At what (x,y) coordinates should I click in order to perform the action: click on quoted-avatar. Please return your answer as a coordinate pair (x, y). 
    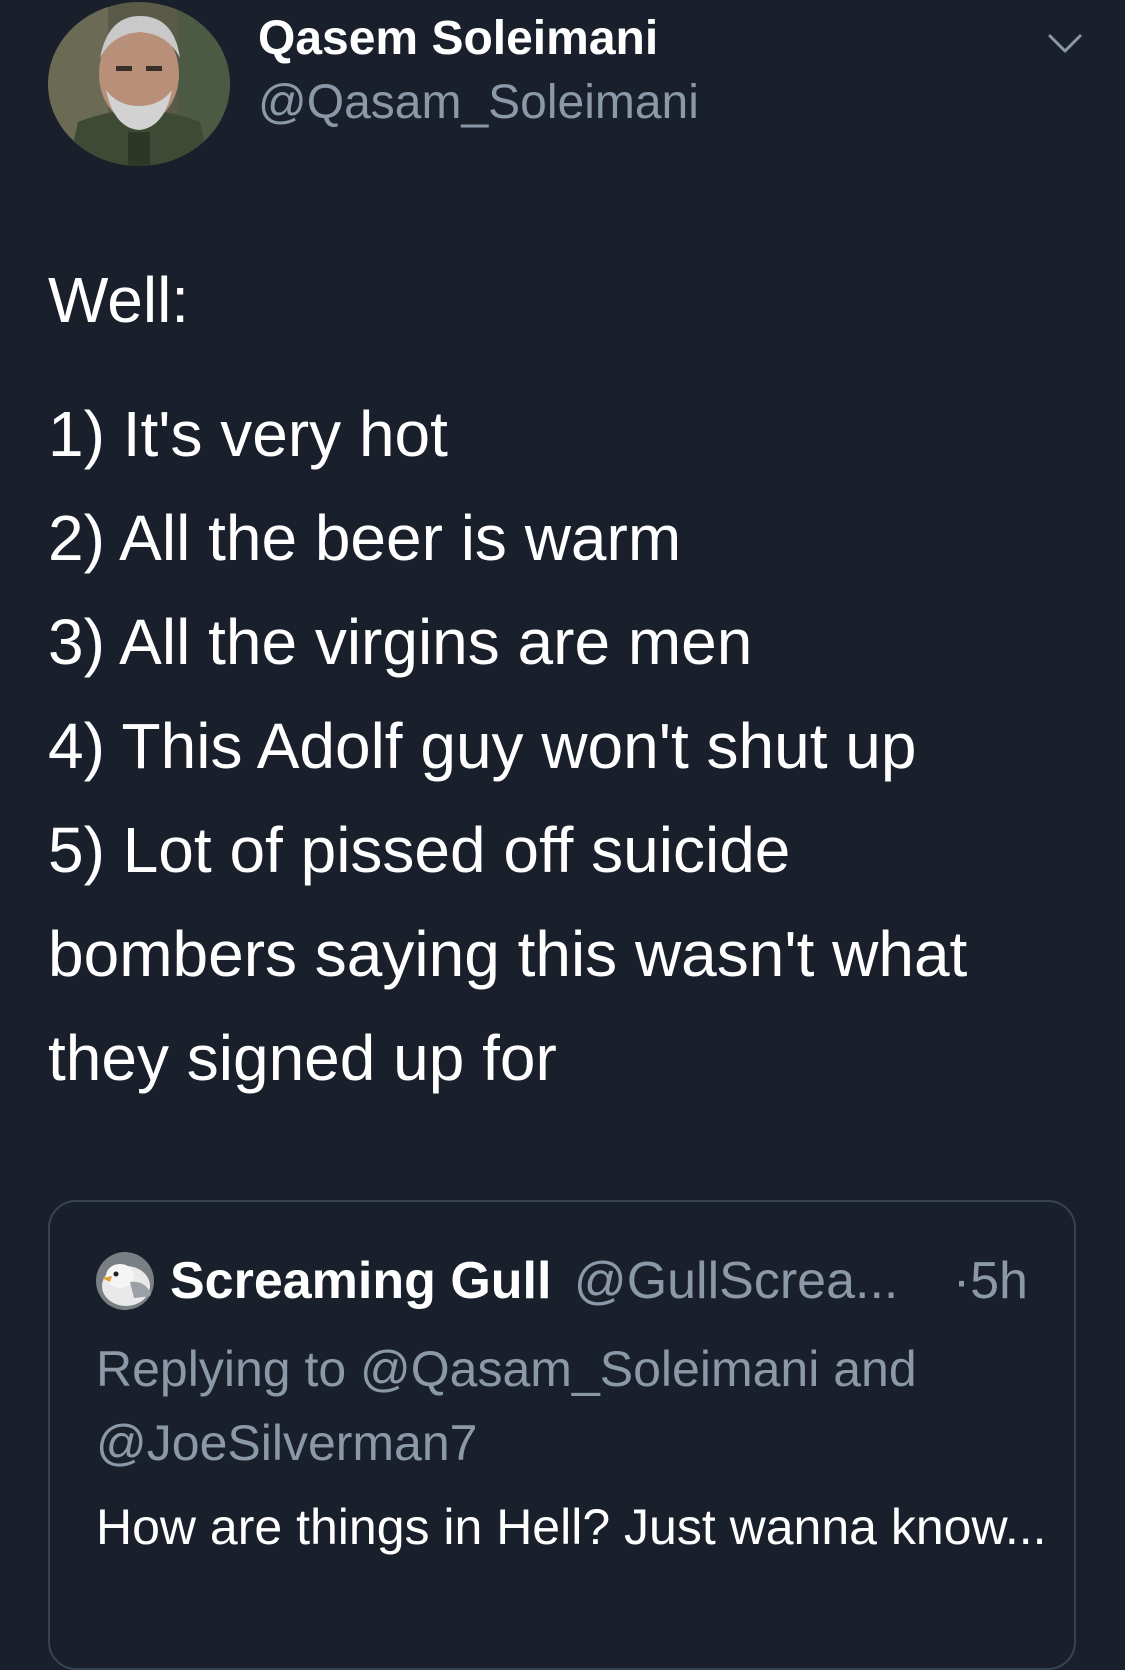
    Looking at the image, I should click on (125, 1281).